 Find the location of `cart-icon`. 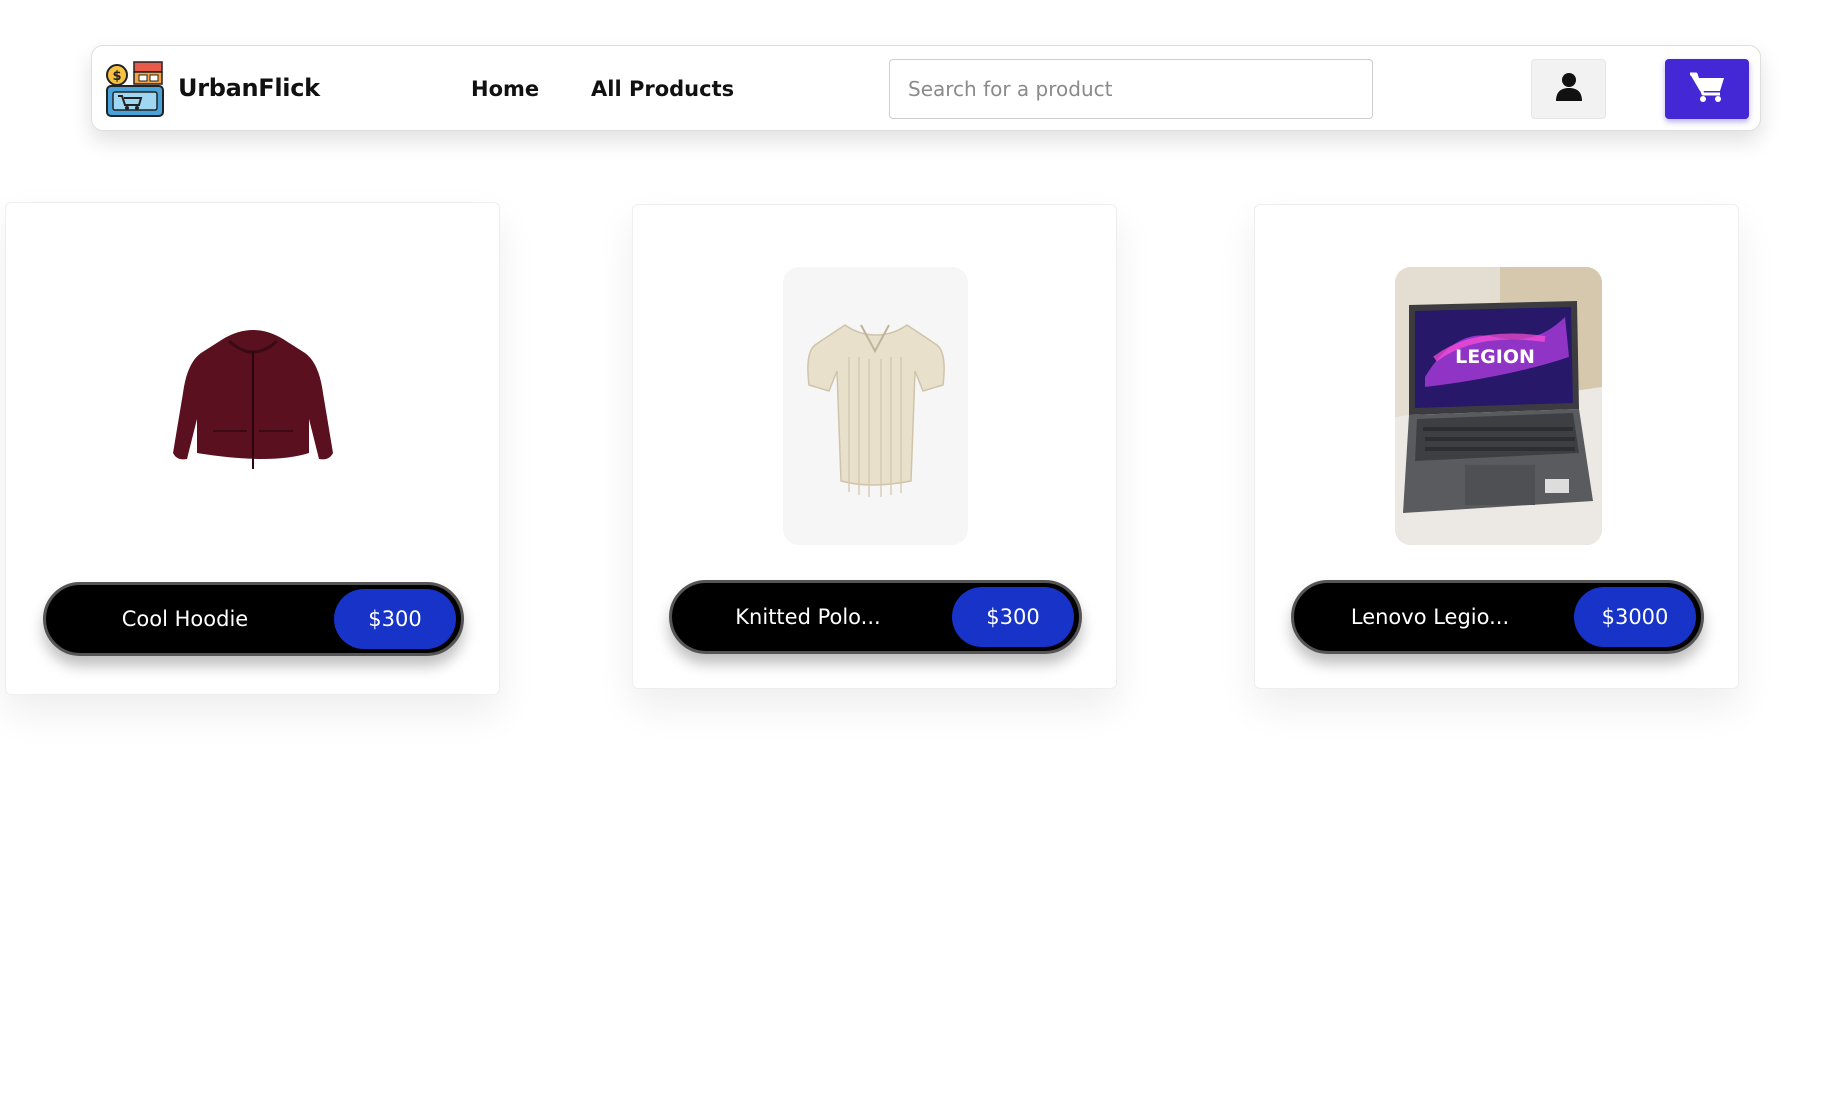

cart-icon is located at coordinates (1707, 89).